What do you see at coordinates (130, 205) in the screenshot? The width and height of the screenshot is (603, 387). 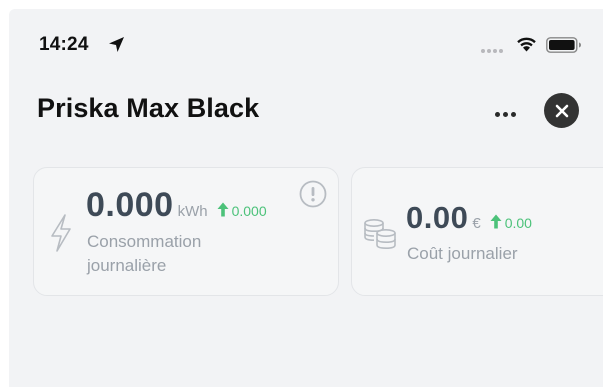 I see `consumption-value: 0.000` at bounding box center [130, 205].